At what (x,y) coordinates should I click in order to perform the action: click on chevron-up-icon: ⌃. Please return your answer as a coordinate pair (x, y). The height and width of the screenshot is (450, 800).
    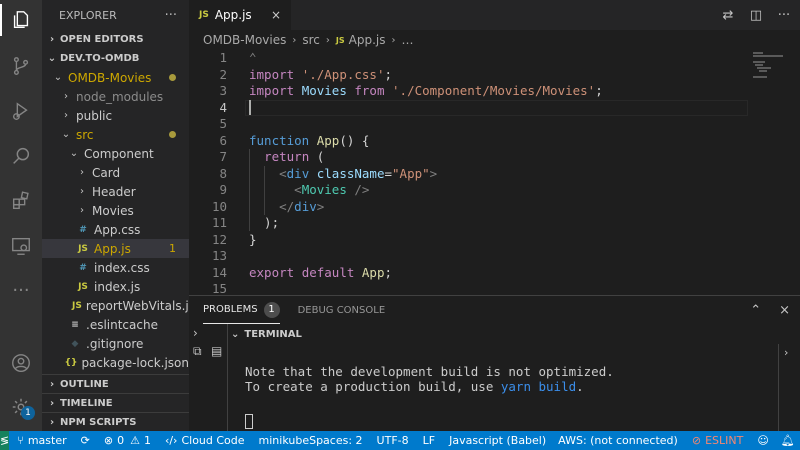
    Looking at the image, I should click on (755, 310).